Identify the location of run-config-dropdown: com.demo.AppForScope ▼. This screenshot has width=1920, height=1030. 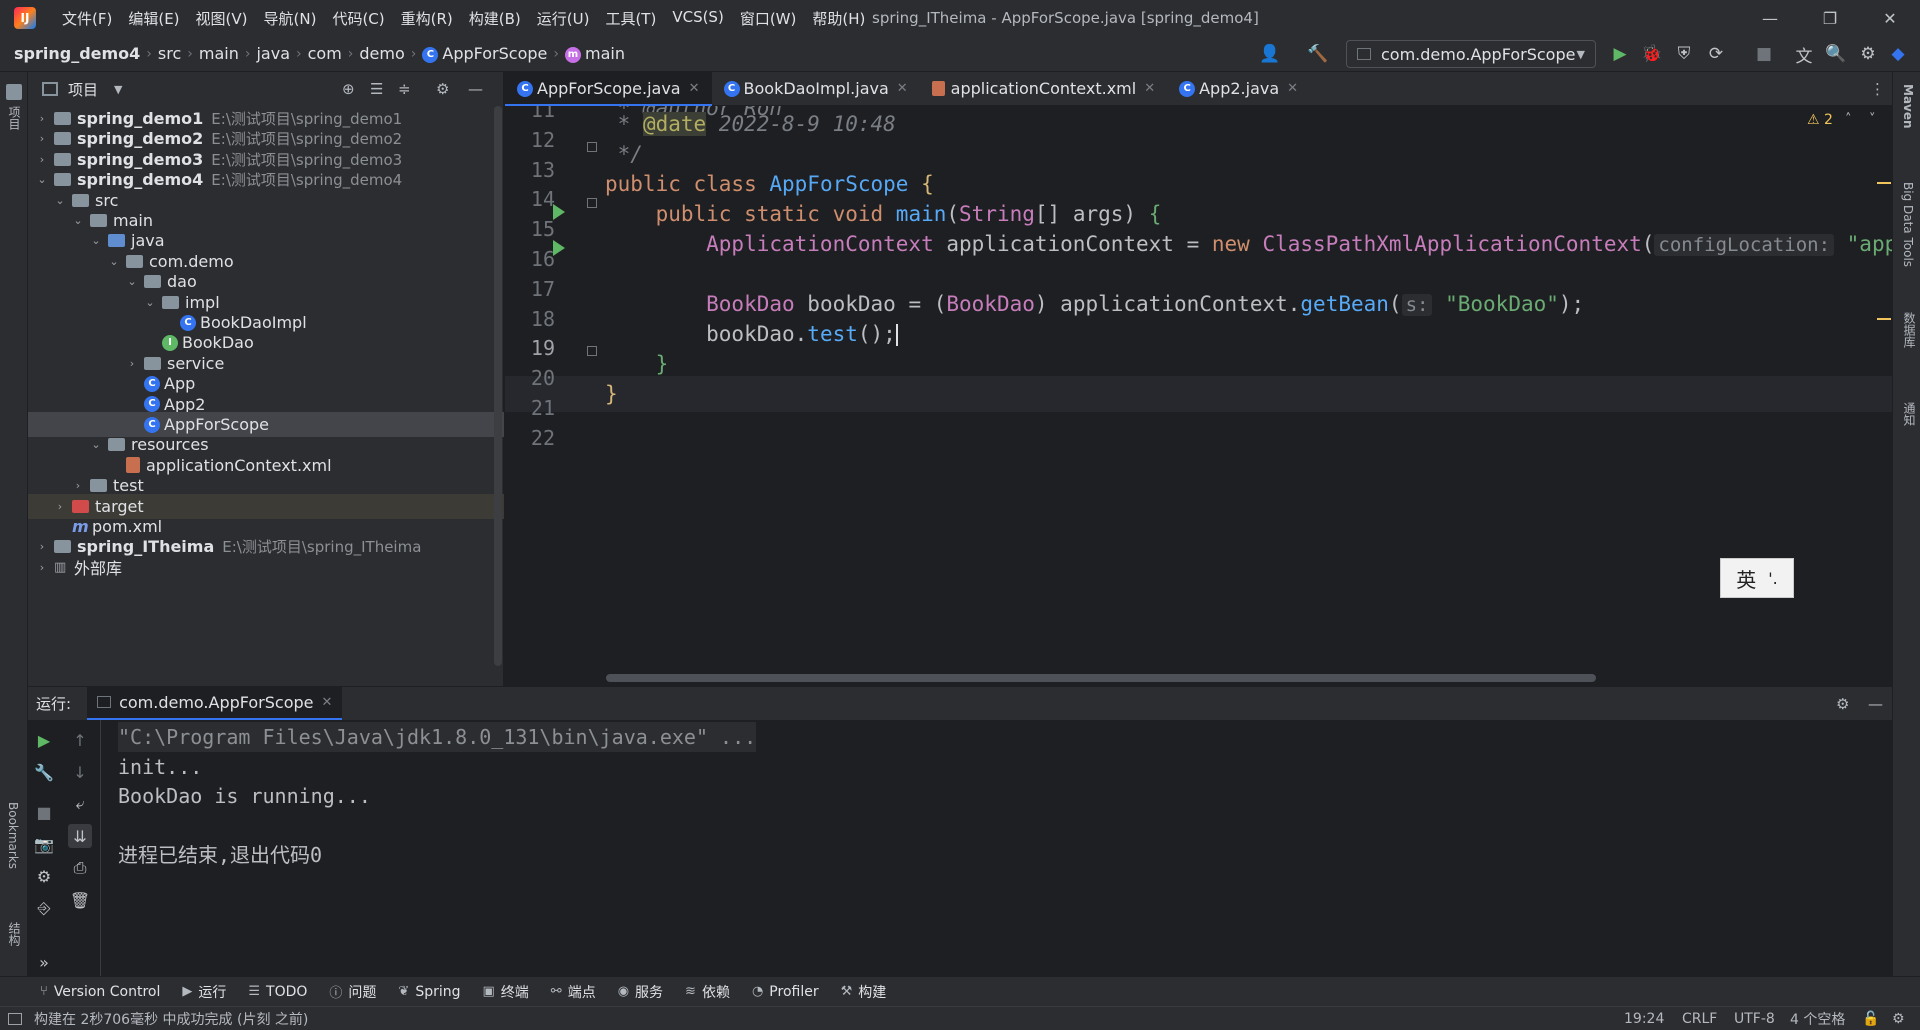
(1471, 54).